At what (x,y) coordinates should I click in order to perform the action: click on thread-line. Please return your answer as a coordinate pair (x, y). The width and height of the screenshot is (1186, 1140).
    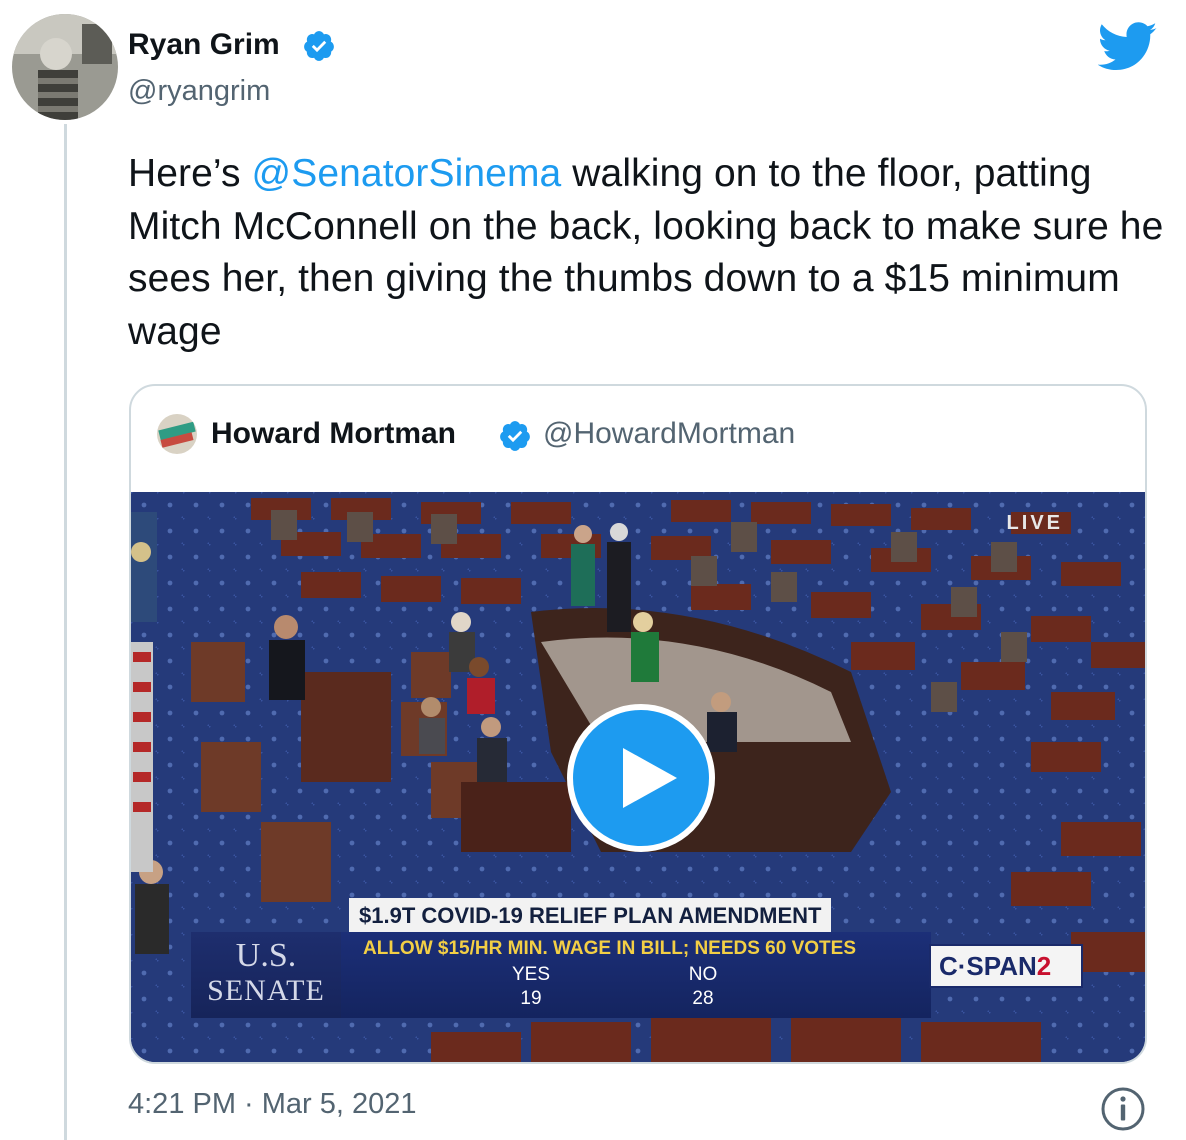
    Looking at the image, I should click on (65, 632).